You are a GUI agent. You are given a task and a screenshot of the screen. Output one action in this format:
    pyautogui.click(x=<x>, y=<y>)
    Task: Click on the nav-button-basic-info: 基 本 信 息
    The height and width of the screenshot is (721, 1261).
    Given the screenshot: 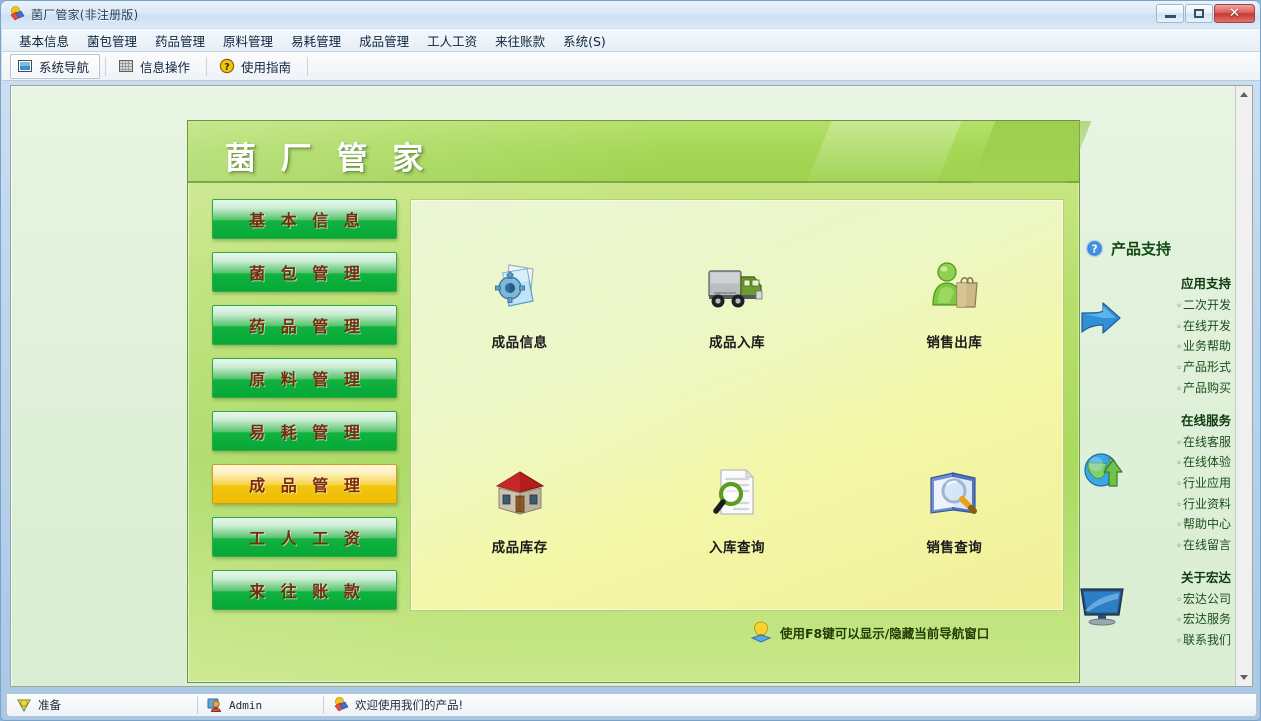 What is the action you would take?
    pyautogui.click(x=304, y=219)
    